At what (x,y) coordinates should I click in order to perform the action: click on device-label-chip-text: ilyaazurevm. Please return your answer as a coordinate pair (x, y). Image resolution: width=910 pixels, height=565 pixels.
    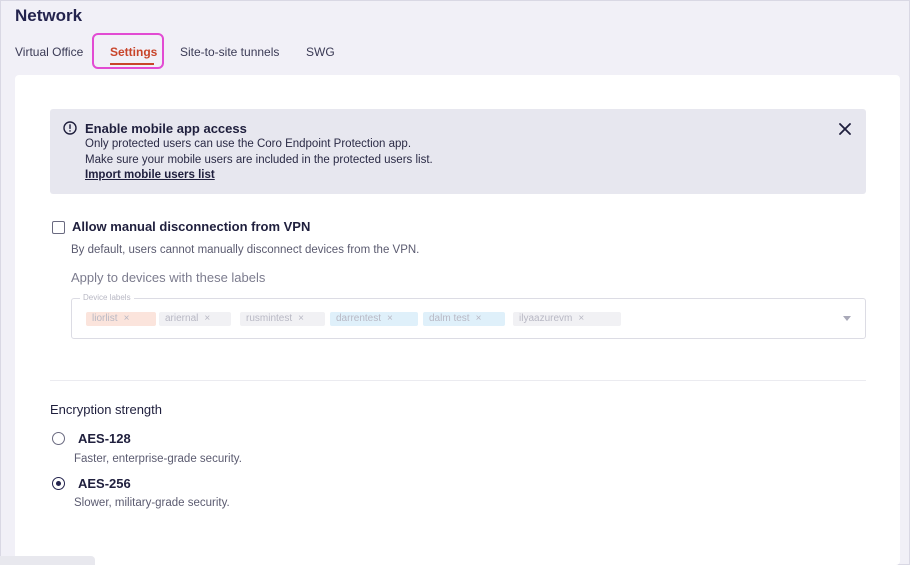
    Looking at the image, I should click on (546, 318).